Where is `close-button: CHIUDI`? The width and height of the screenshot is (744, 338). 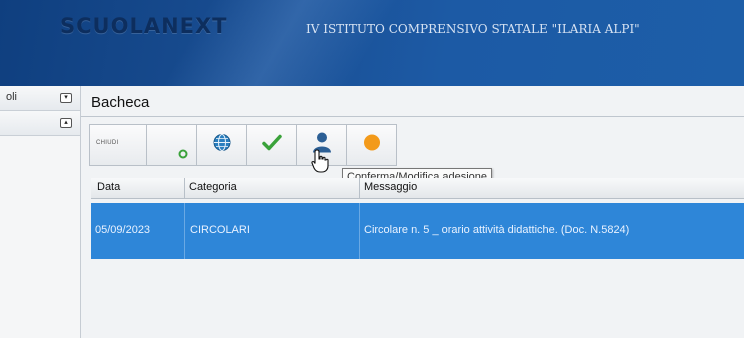 close-button: CHIUDI is located at coordinates (118, 145).